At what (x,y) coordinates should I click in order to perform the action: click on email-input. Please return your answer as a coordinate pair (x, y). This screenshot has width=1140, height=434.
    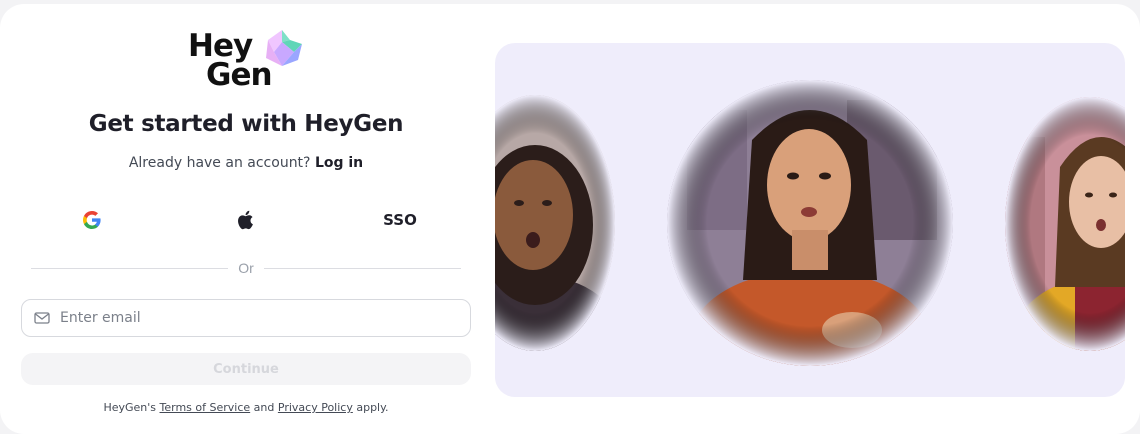
    Looking at the image, I should click on (255, 318).